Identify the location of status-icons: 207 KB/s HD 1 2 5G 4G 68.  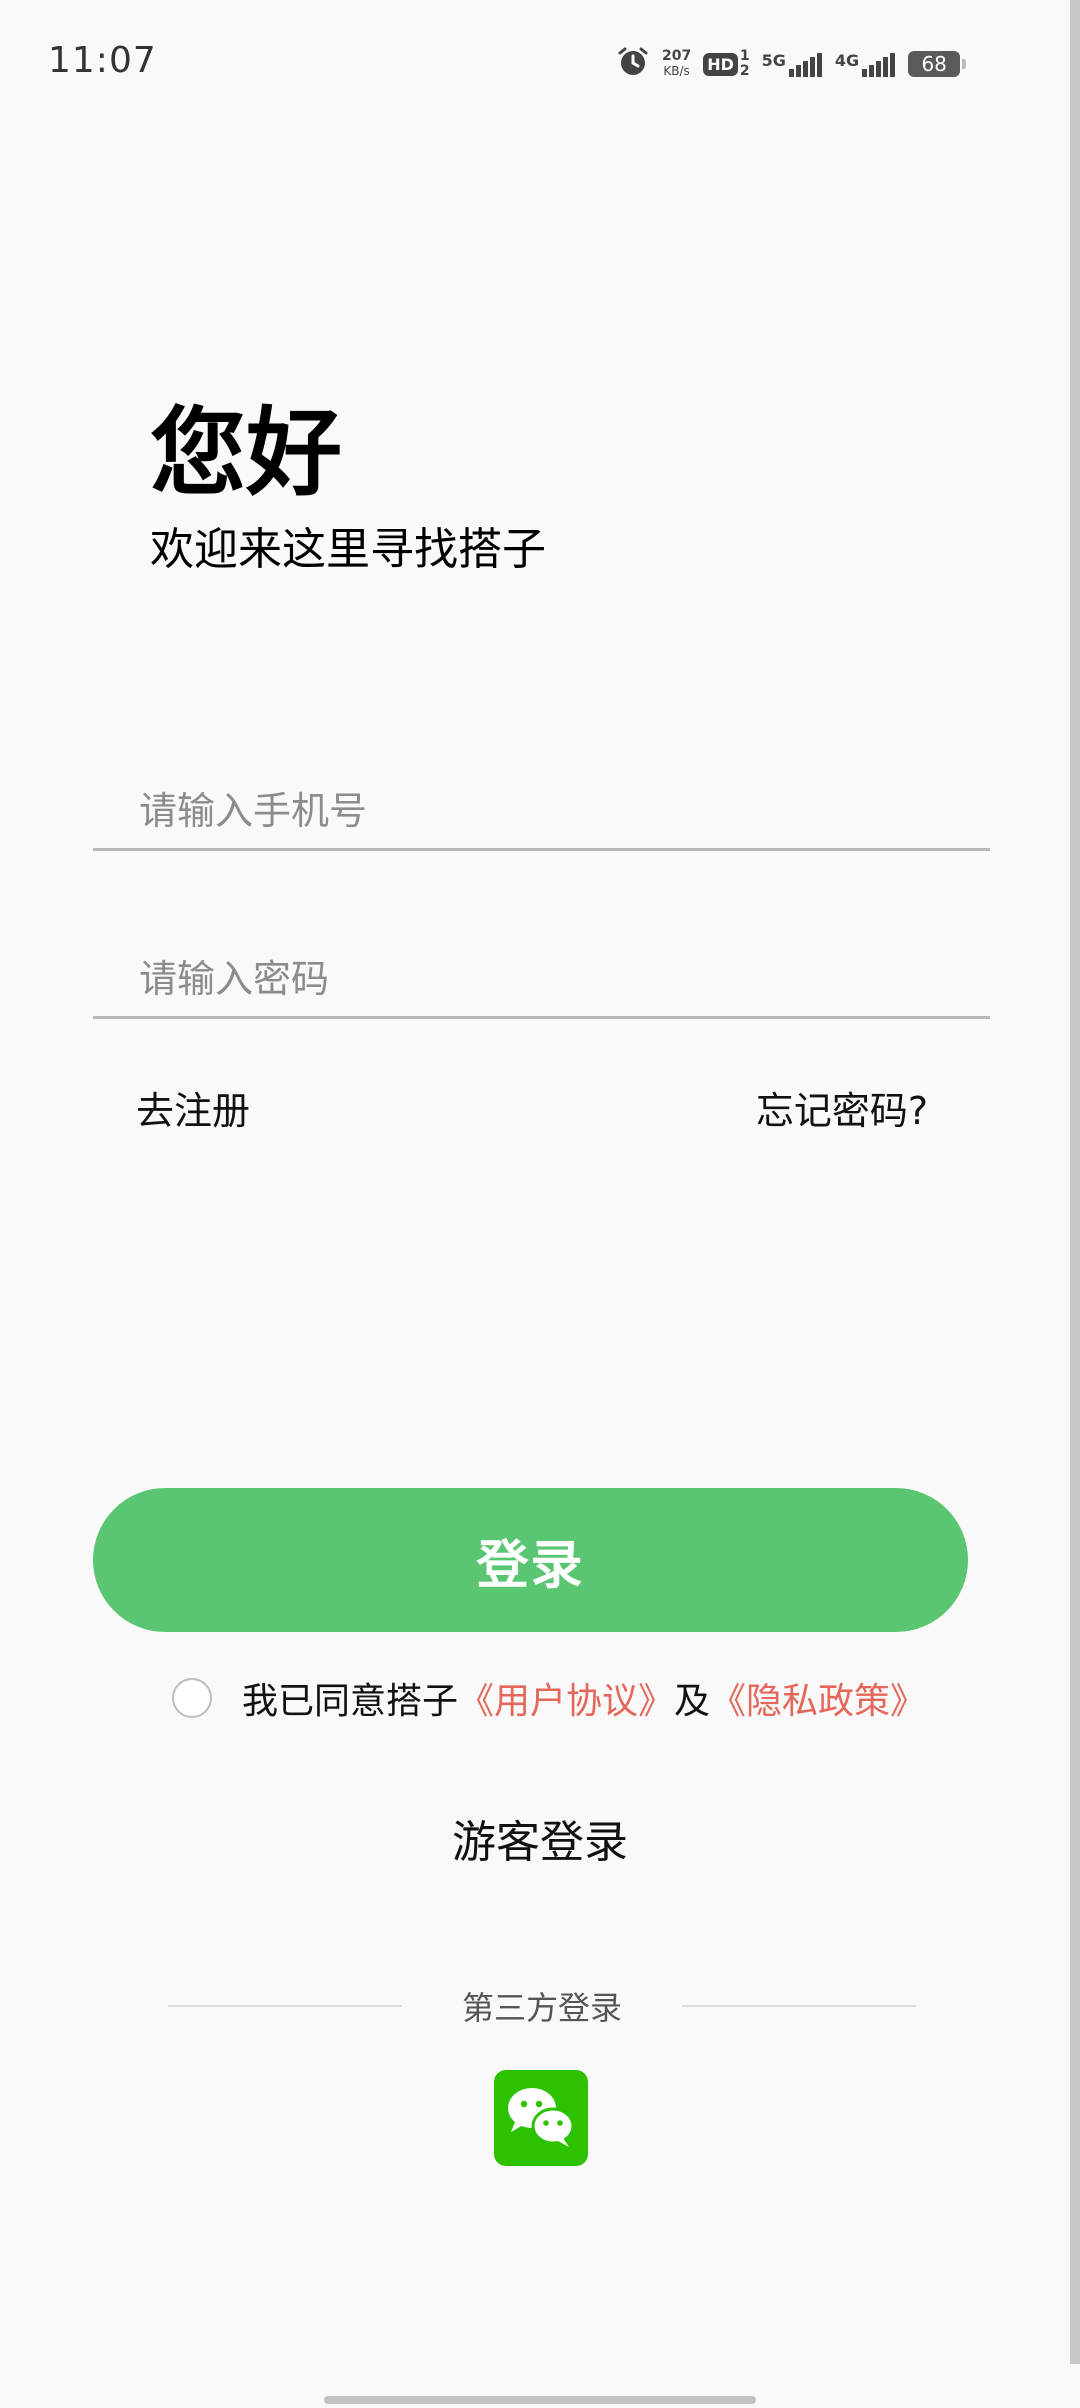
(791, 64).